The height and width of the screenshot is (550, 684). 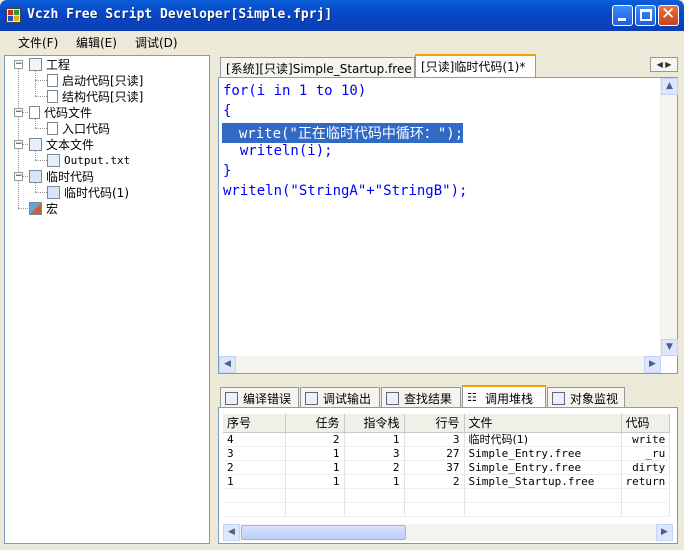 What do you see at coordinates (434, 481) in the screenshot?
I see `cell-line: 2` at bounding box center [434, 481].